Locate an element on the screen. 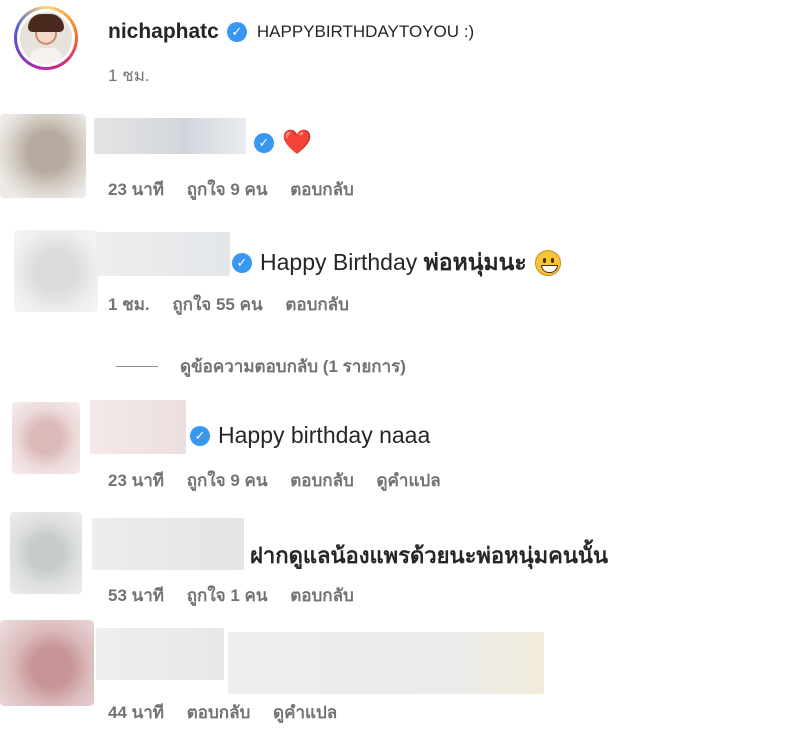 The image size is (800, 751). comment-3-likes: ถูกใจ 9 คน is located at coordinates (227, 480).